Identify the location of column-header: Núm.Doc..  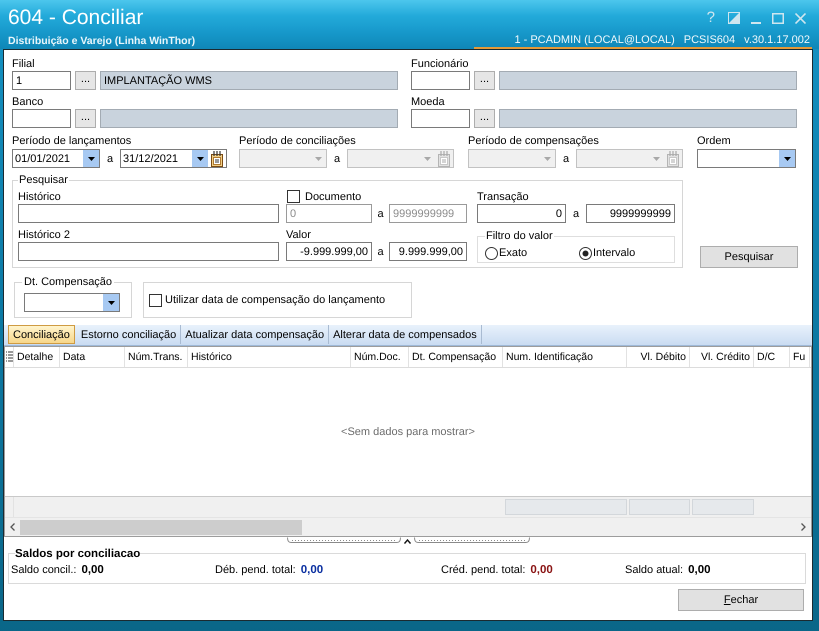
(380, 356).